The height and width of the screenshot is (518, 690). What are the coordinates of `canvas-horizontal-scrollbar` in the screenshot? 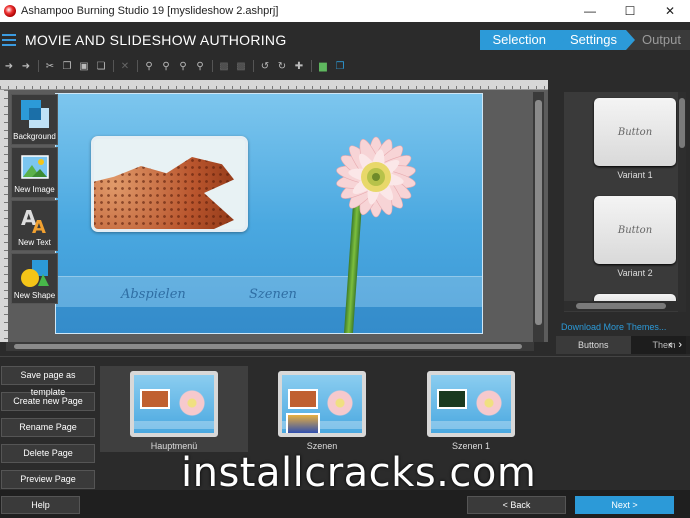 It's located at (270, 346).